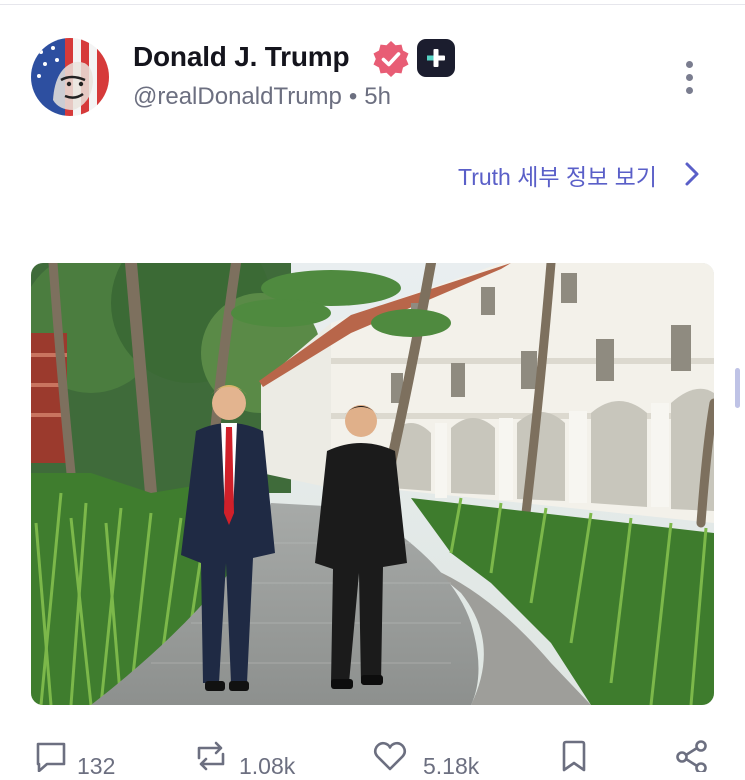 The image size is (745, 780). What do you see at coordinates (70, 77) in the screenshot?
I see `avatar` at bounding box center [70, 77].